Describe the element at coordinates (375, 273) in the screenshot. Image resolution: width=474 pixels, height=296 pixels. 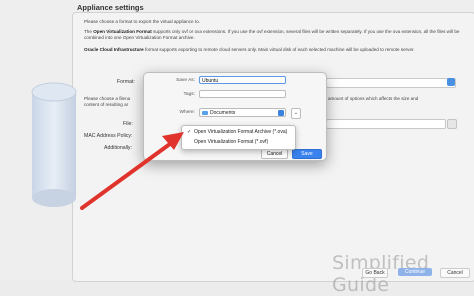
I see `go-back-button: Go Back` at that location.